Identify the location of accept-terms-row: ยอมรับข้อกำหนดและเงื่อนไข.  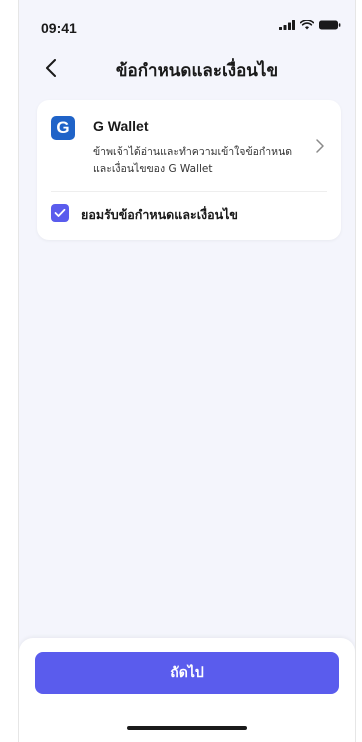
(189, 216).